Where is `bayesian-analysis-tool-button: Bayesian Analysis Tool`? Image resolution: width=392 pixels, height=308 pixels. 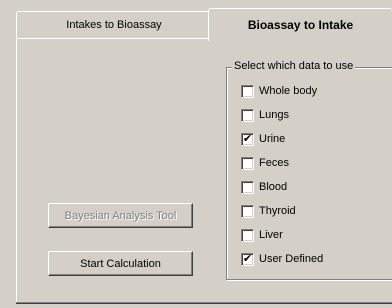 bayesian-analysis-tool-button: Bayesian Analysis Tool is located at coordinates (120, 215).